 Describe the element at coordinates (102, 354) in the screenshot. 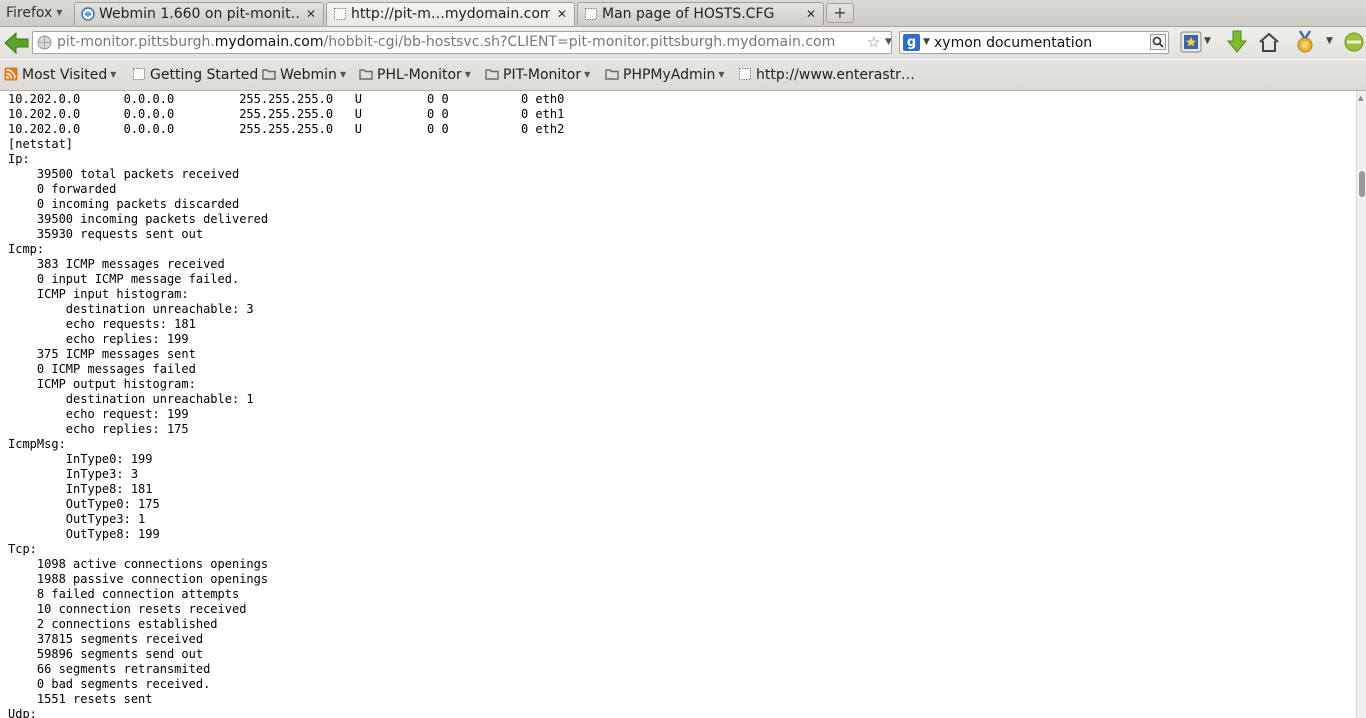

I see `report-line: 375 ICMP messages sent` at that location.